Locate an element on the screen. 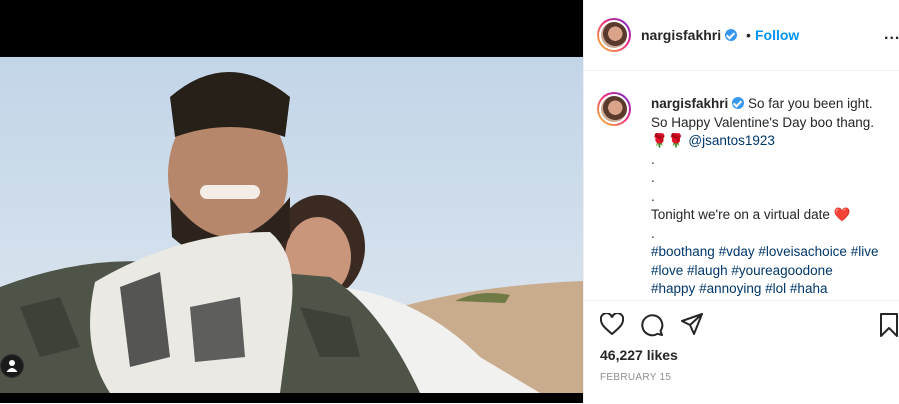 This screenshot has width=899, height=404. user-tag-icon is located at coordinates (12, 366).